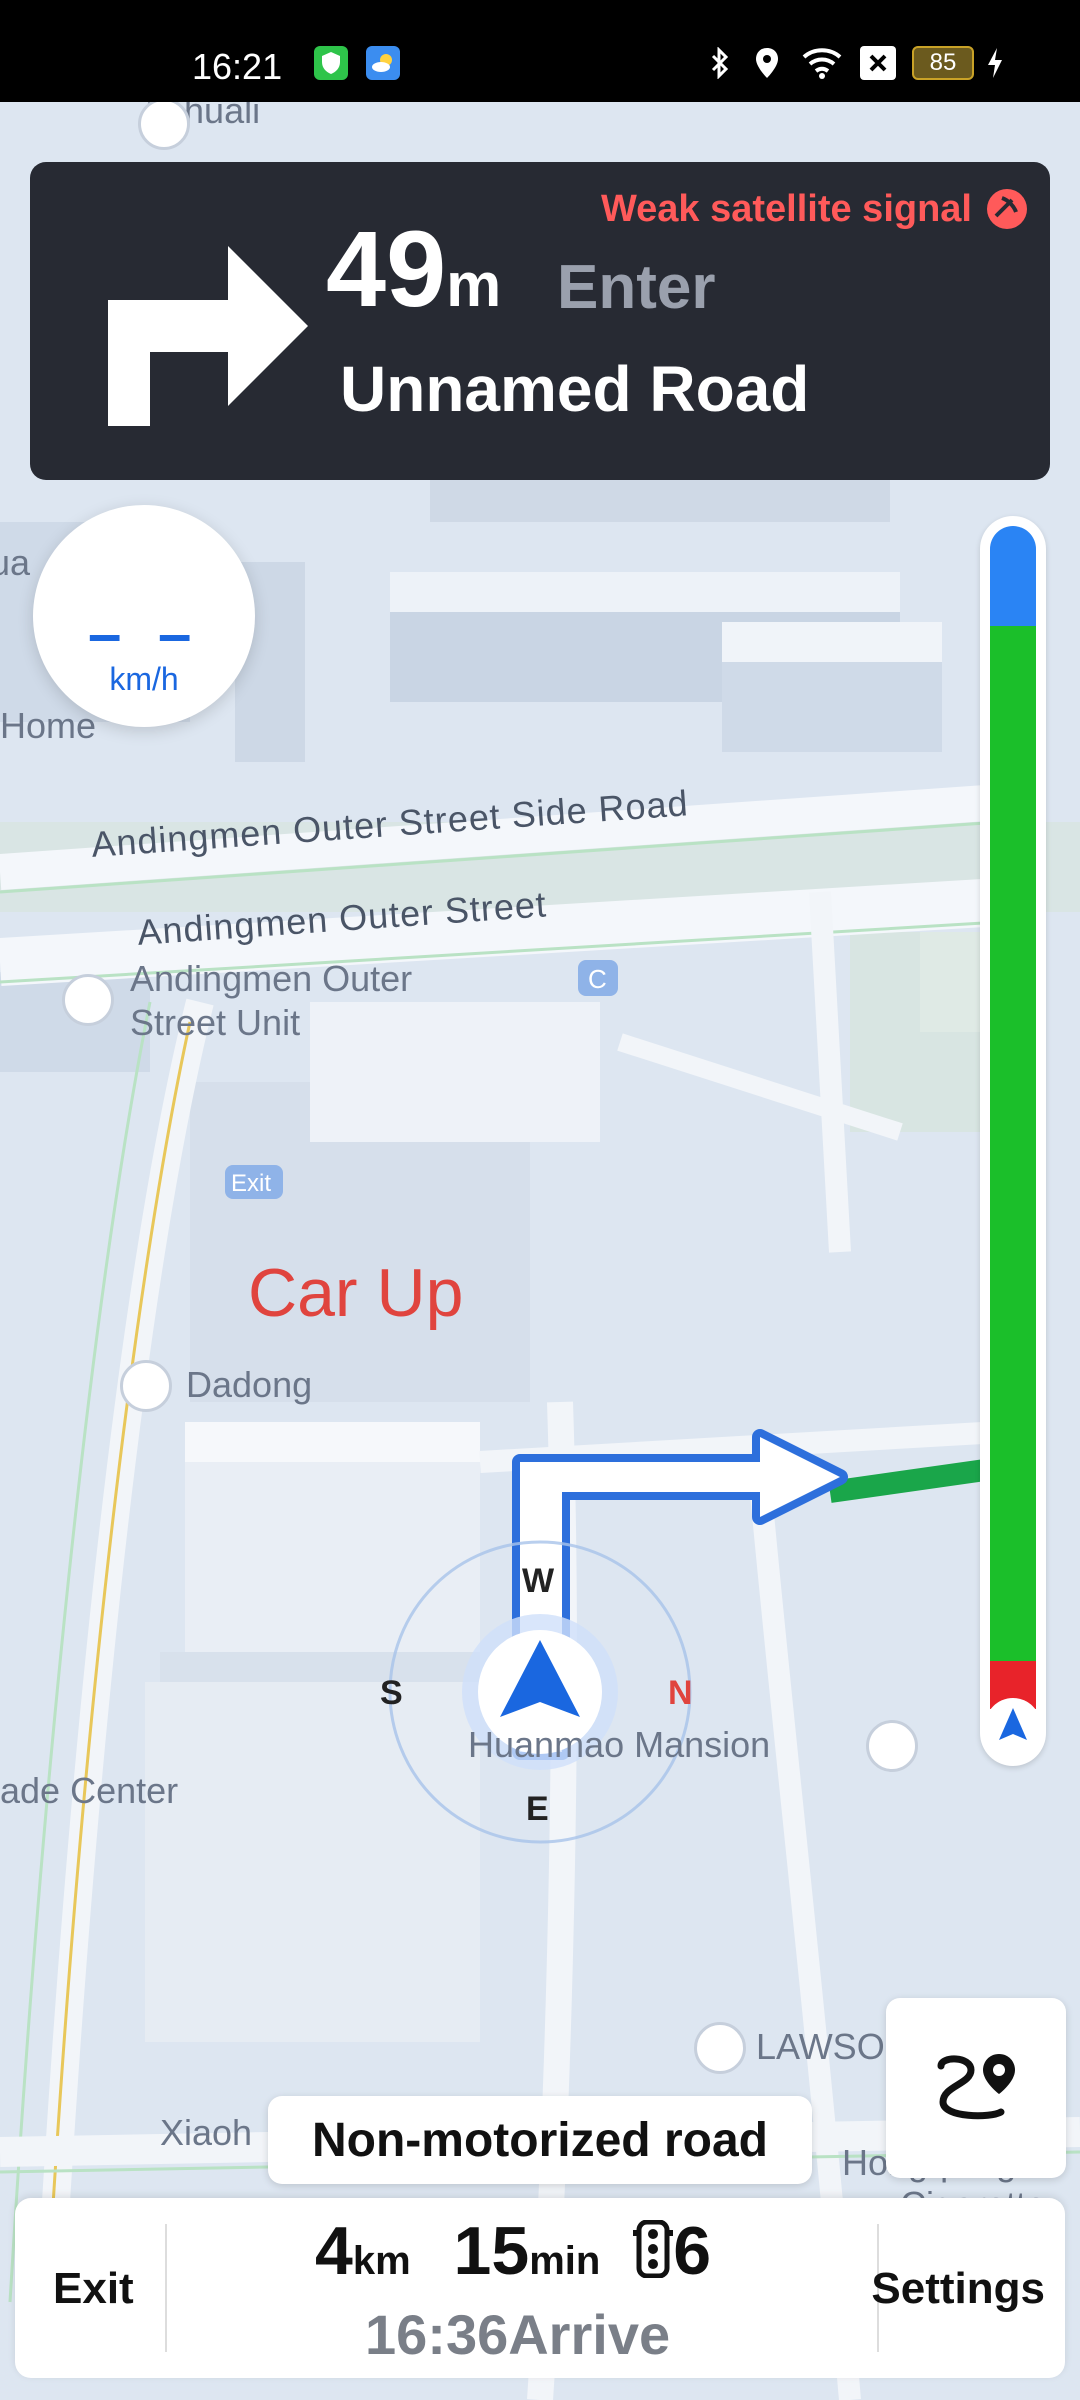  What do you see at coordinates (822, 63) in the screenshot?
I see `wifi-icon` at bounding box center [822, 63].